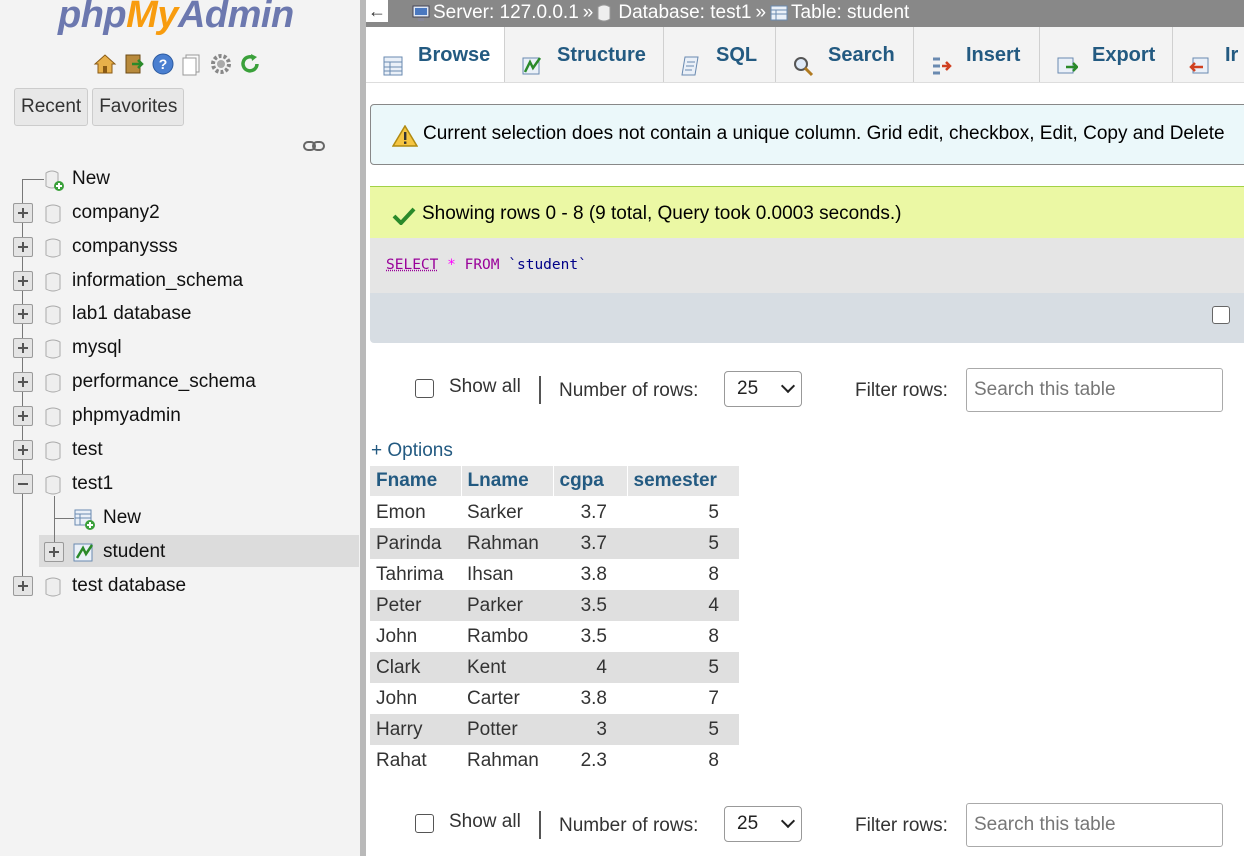 Image resolution: width=1244 pixels, height=856 pixels. Describe the element at coordinates (486, 265) in the screenshot. I see `sql-query: SELECT * FROM `student`` at that location.